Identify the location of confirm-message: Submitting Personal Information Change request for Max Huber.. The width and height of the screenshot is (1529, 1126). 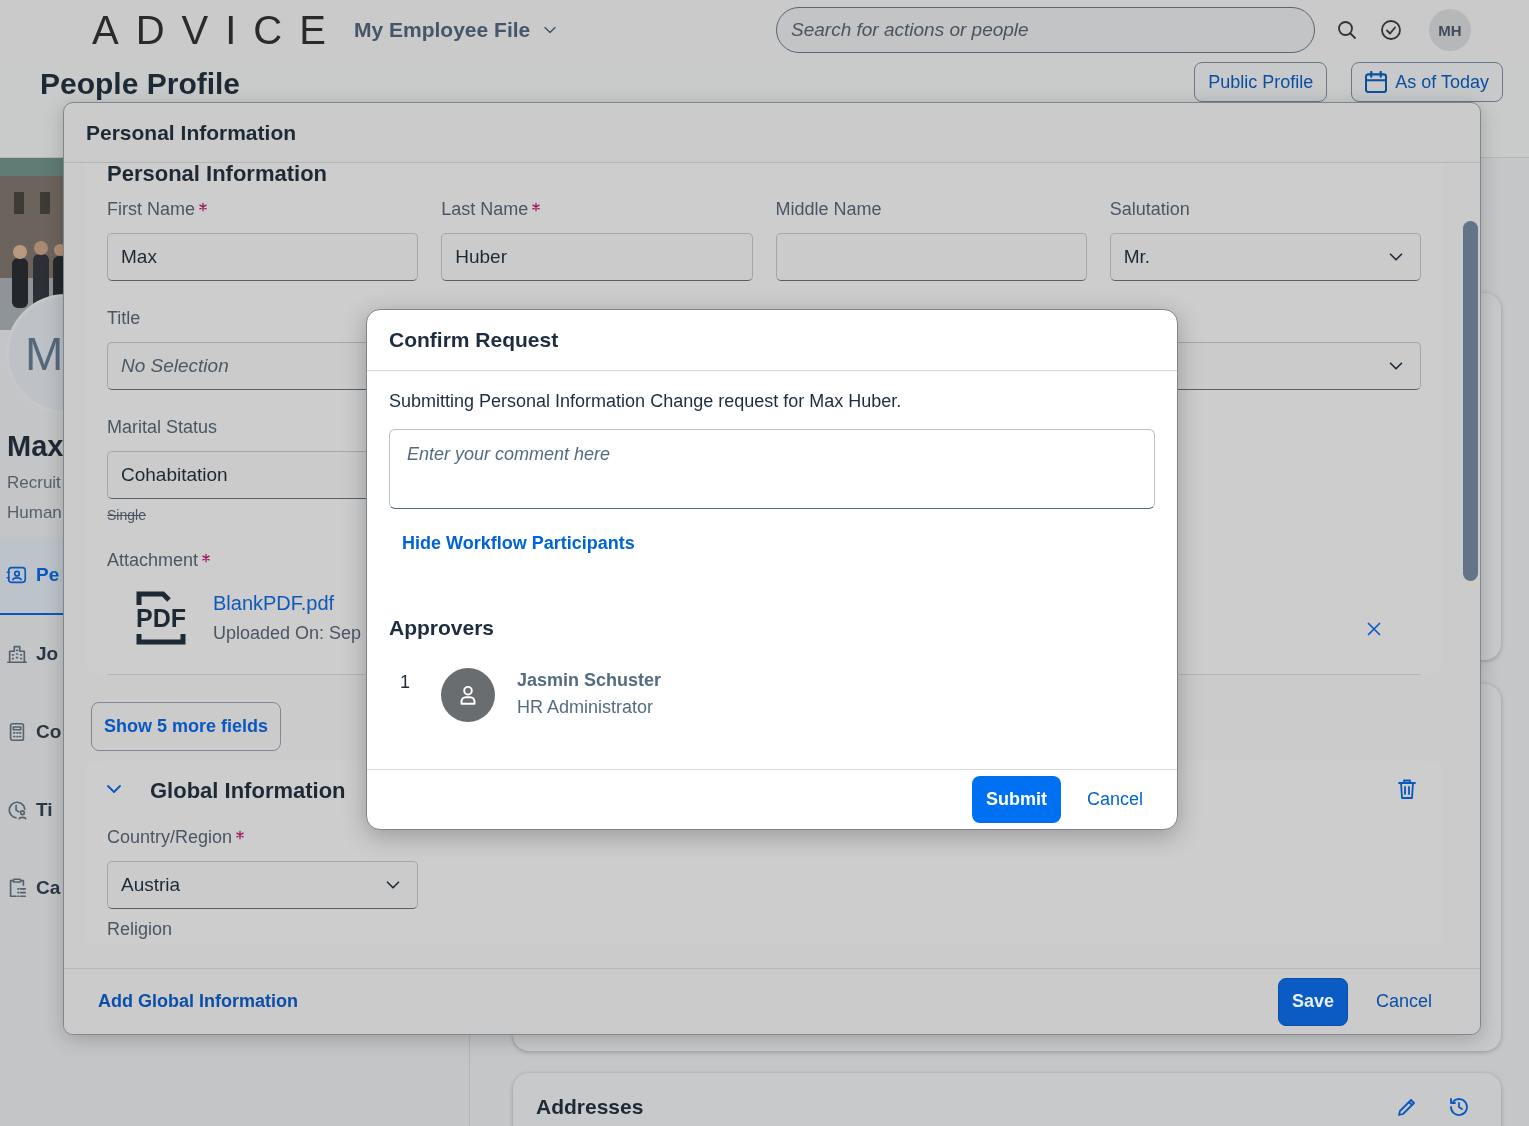
(646, 401).